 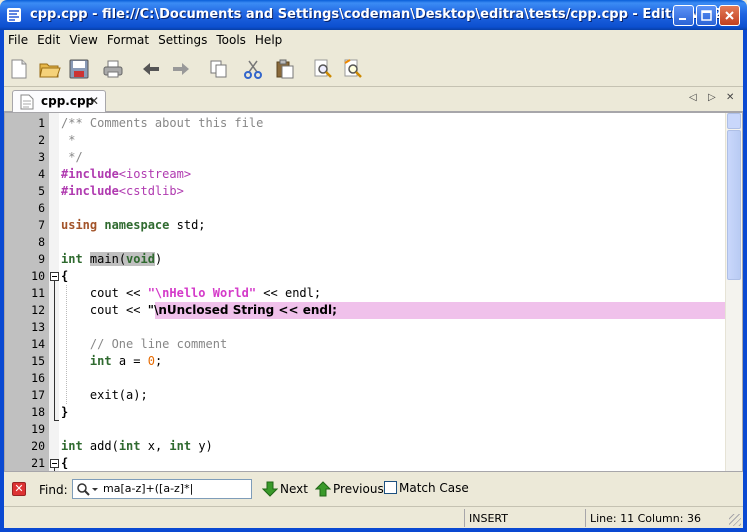 What do you see at coordinates (706, 15) in the screenshot?
I see `maximize-button` at bounding box center [706, 15].